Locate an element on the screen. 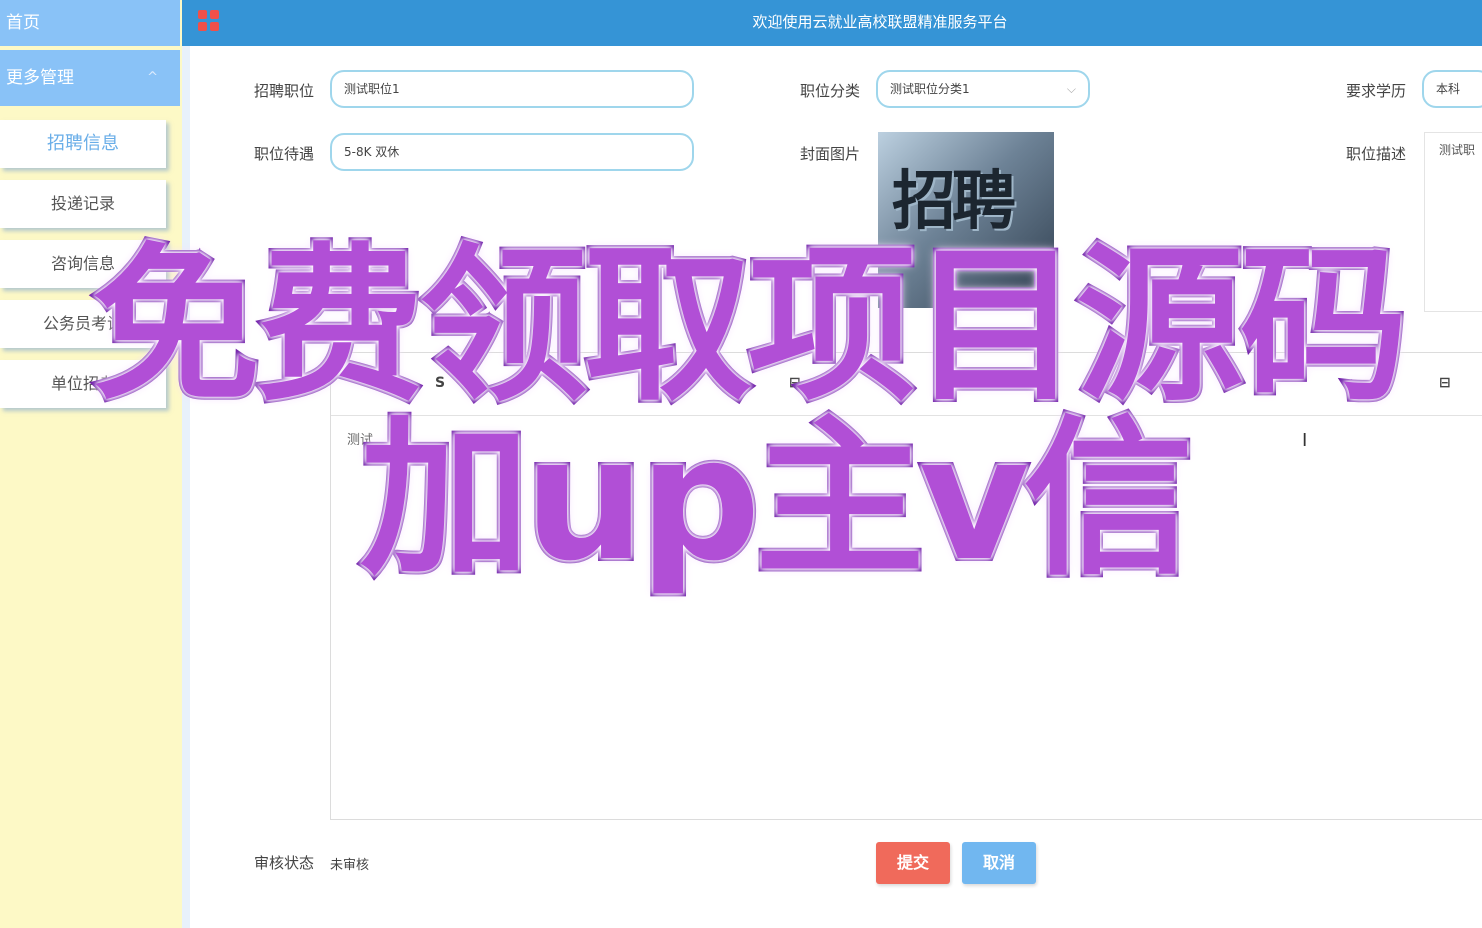 The height and width of the screenshot is (928, 1482). category-label: 职位分类 is located at coordinates (830, 91).